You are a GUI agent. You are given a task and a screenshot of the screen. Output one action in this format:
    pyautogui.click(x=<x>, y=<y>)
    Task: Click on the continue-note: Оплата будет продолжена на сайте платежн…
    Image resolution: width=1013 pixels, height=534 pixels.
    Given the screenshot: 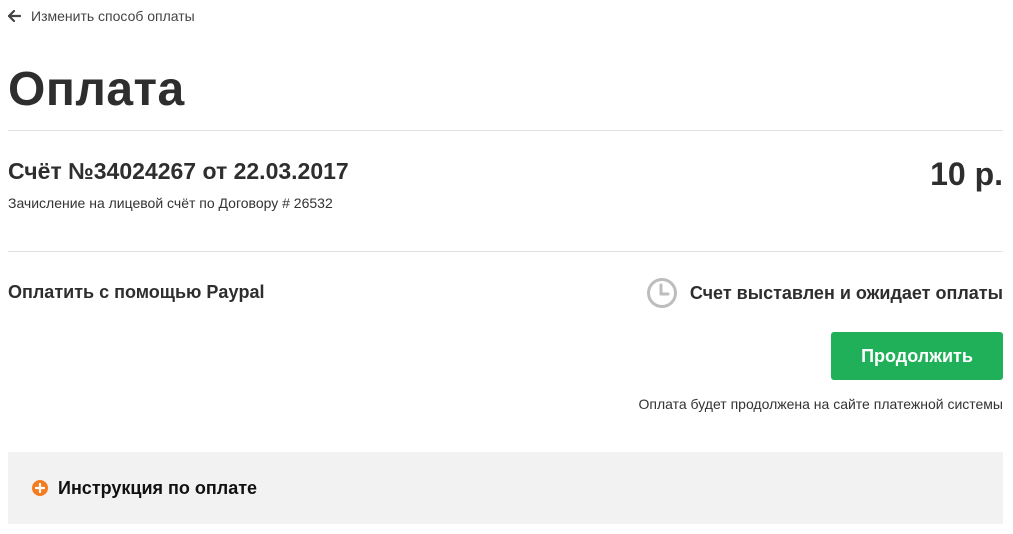 What is the action you would take?
    pyautogui.click(x=820, y=404)
    